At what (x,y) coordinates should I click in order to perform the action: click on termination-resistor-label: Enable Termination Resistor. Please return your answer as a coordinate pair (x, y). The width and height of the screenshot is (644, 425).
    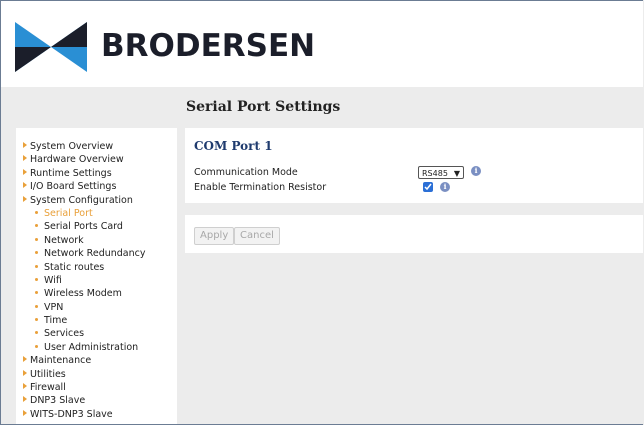
    Looking at the image, I should click on (260, 187).